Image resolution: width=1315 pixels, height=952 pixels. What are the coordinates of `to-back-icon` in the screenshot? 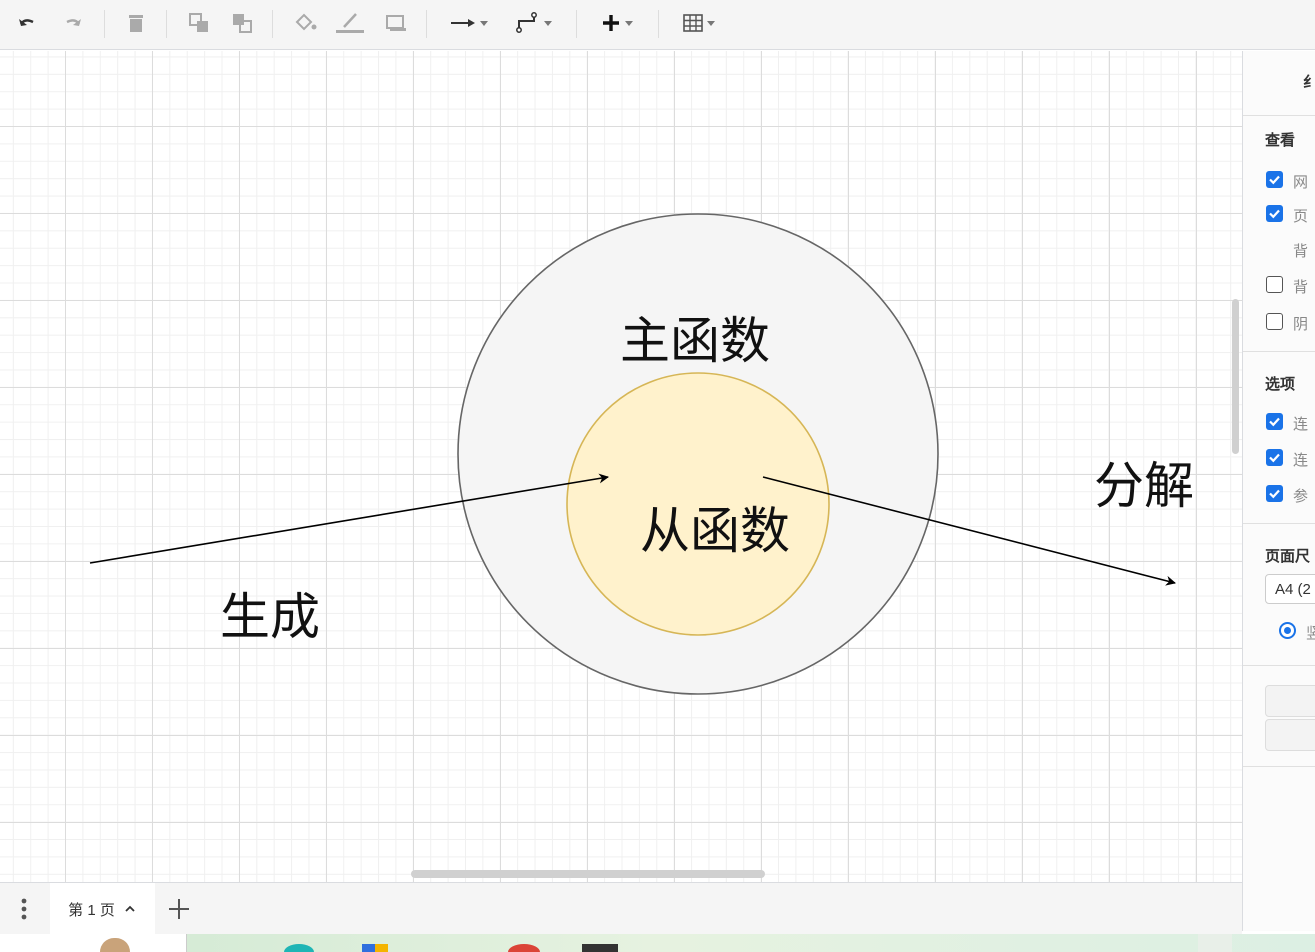 It's located at (242, 23).